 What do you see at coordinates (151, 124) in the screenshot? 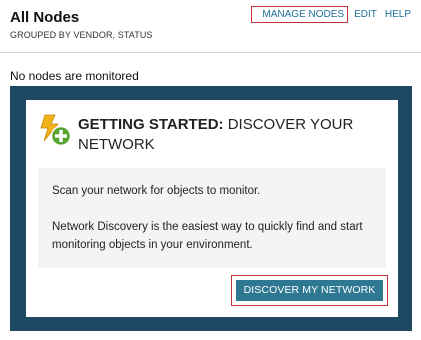
I see `getting-started-title-strong: GETTING STARTED:` at bounding box center [151, 124].